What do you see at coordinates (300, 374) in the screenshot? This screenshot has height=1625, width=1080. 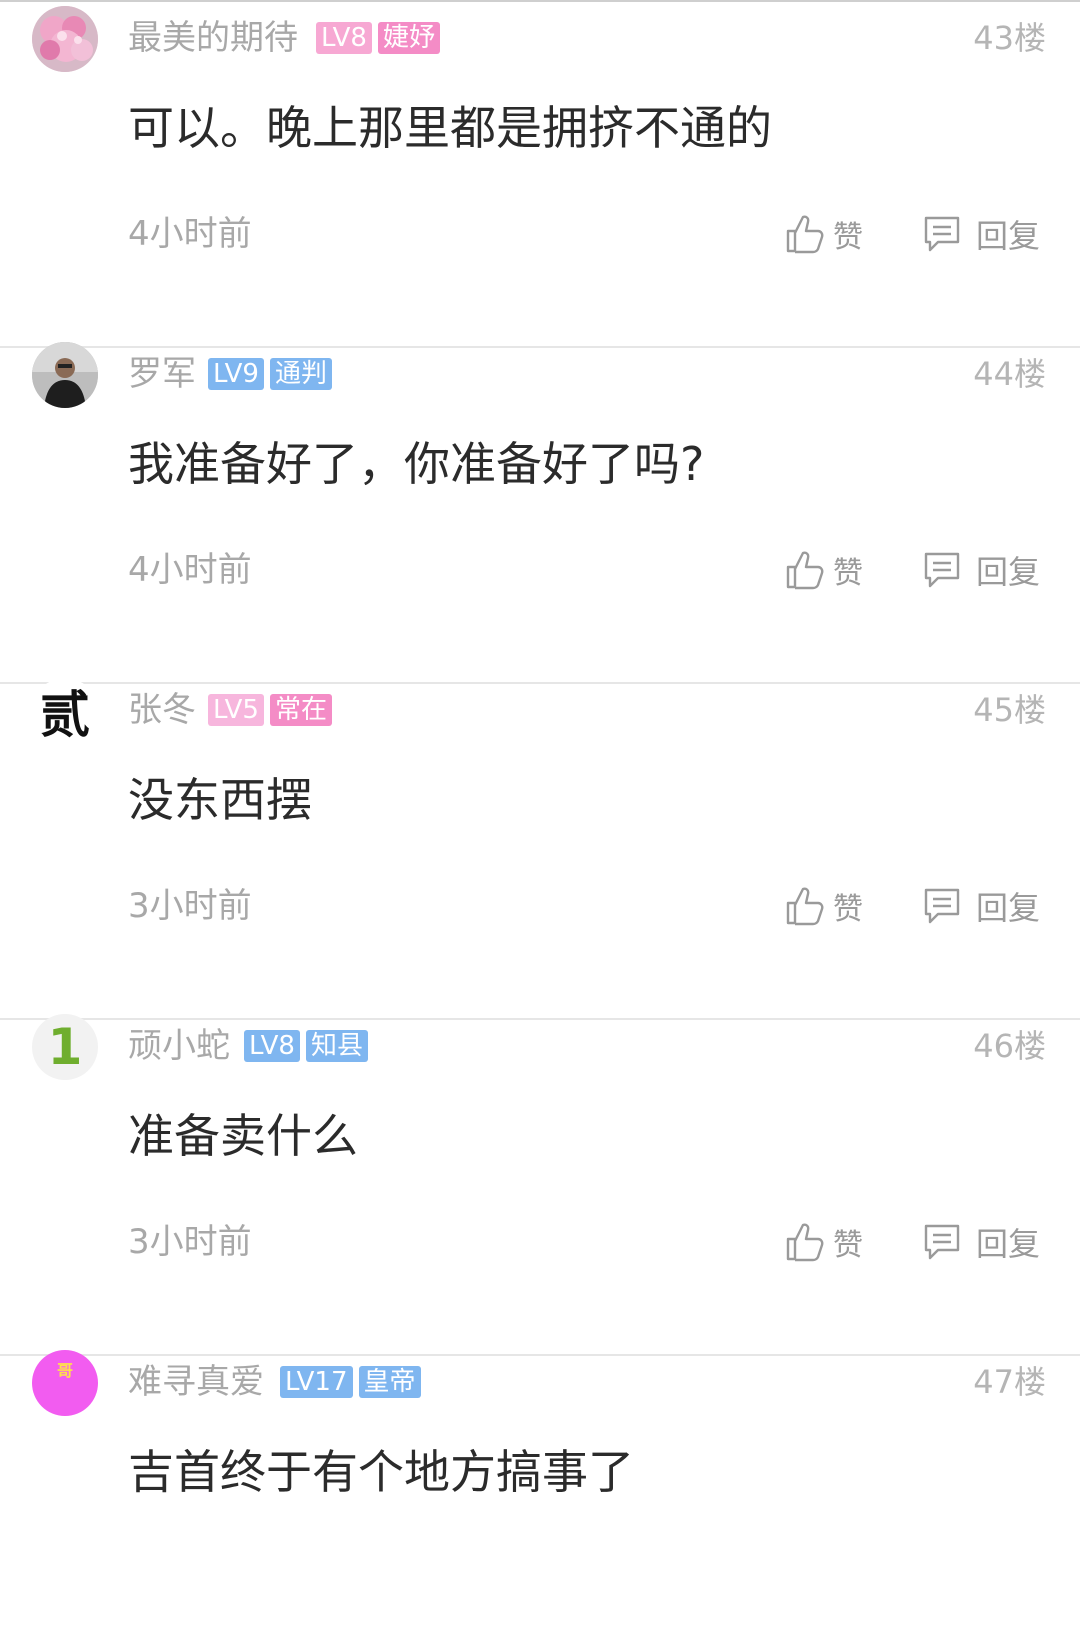 I see `title-badge: 通判` at bounding box center [300, 374].